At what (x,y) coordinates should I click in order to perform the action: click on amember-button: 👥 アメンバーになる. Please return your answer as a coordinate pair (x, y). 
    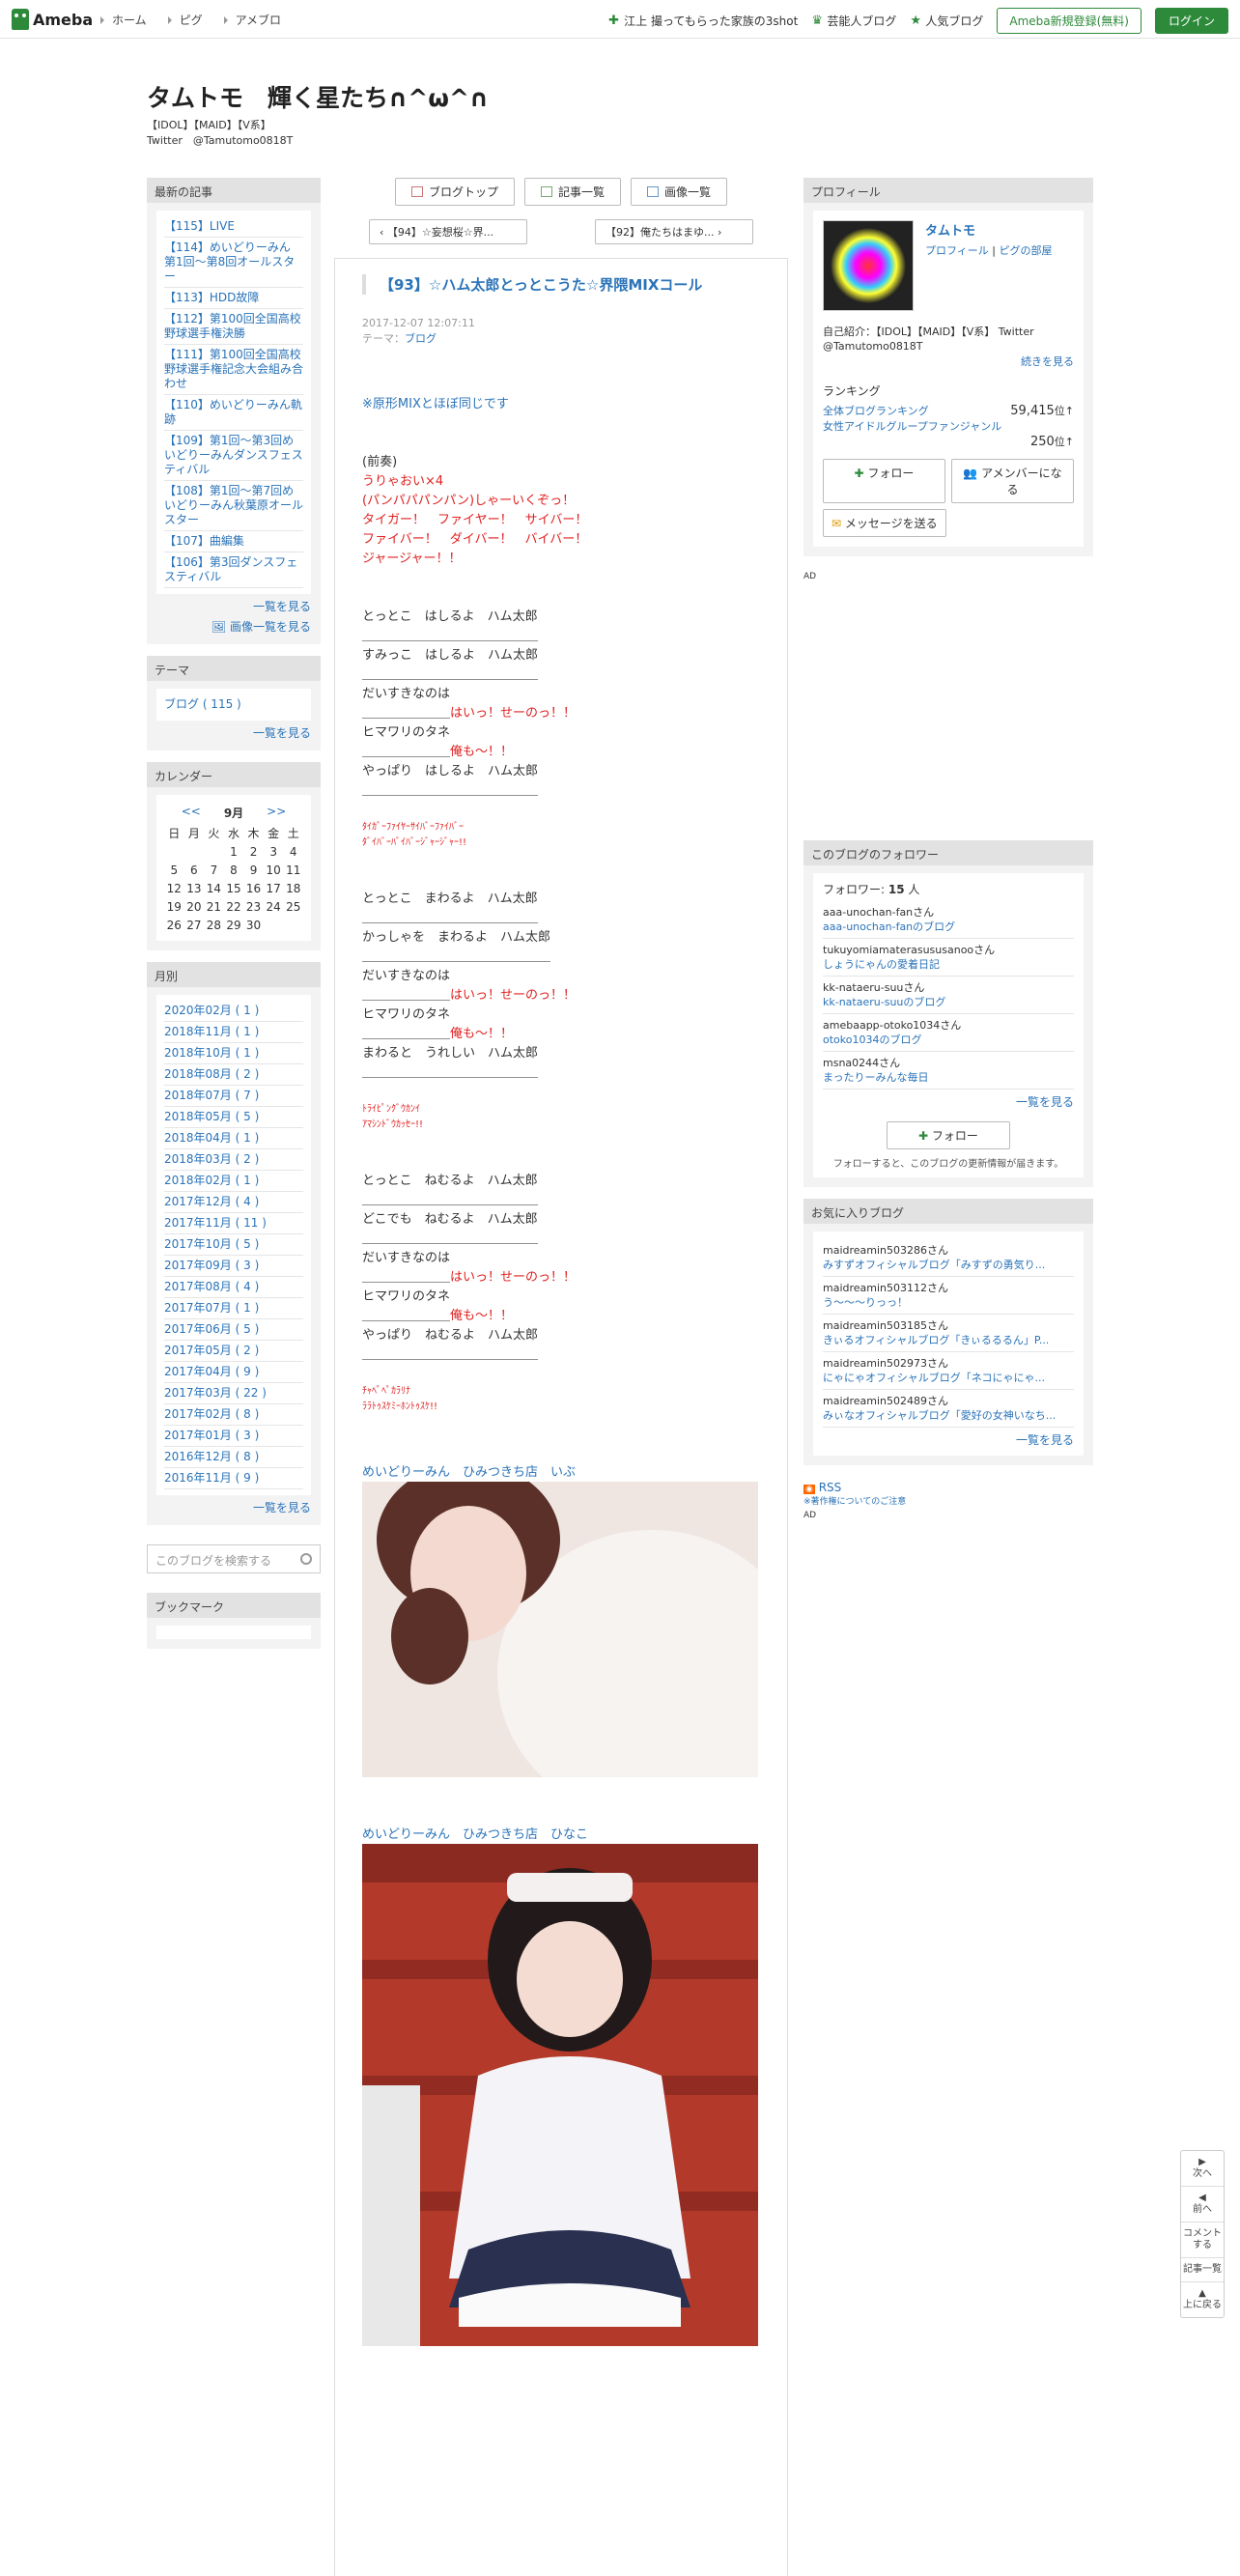
    Looking at the image, I should click on (1012, 481).